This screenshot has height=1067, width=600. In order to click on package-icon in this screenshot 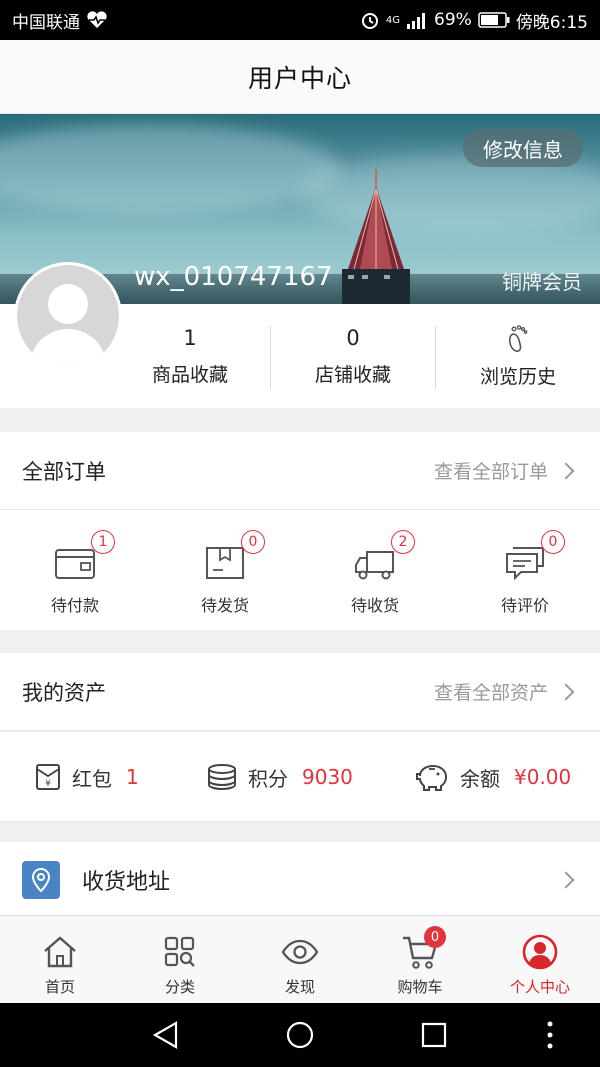, I will do `click(225, 563)`.